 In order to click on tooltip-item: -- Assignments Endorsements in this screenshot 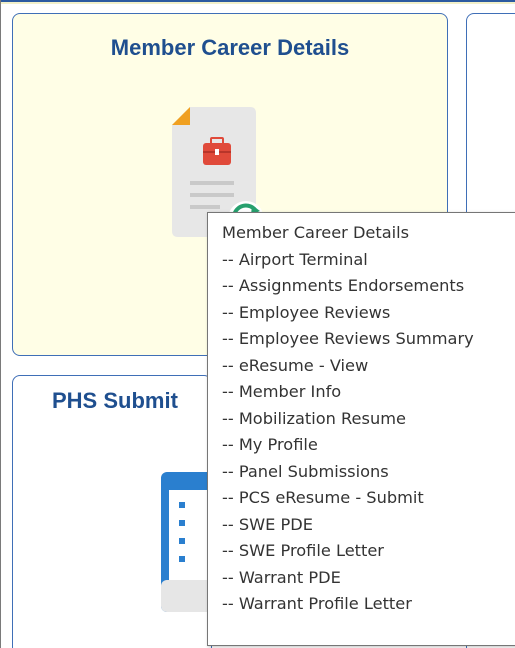, I will do `click(343, 285)`.